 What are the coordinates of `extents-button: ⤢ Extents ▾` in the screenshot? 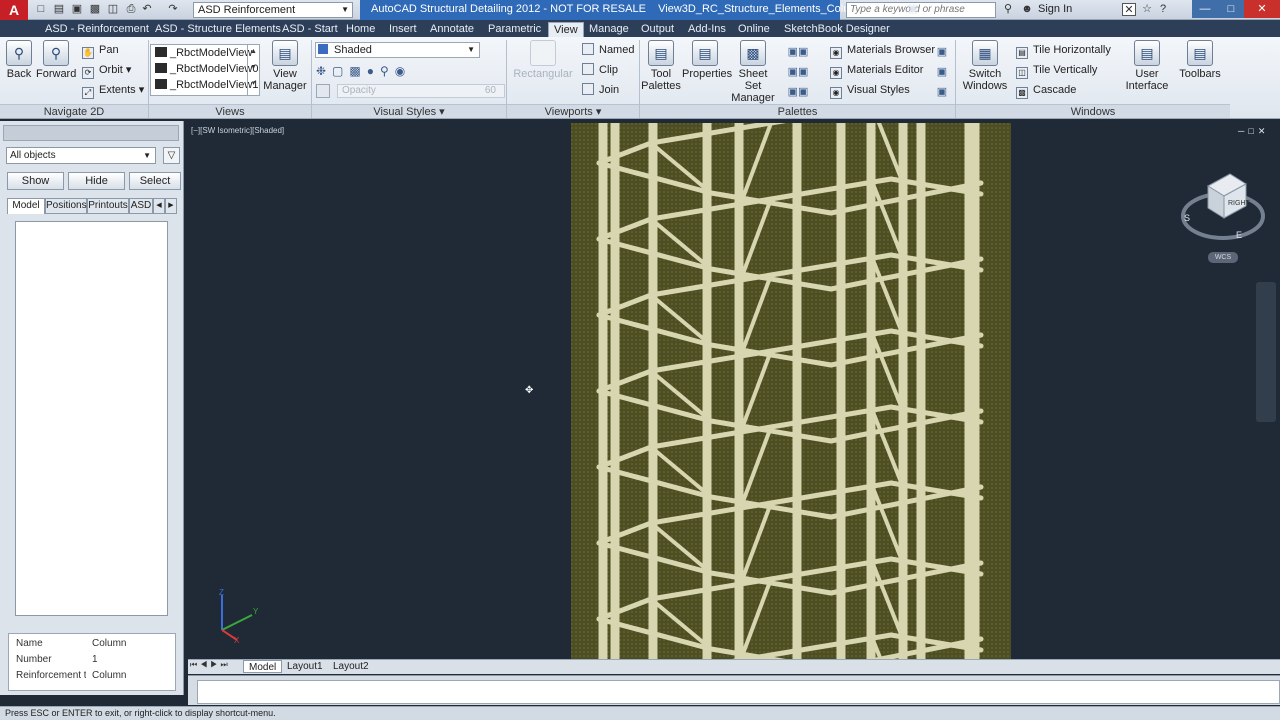 It's located at (113, 90).